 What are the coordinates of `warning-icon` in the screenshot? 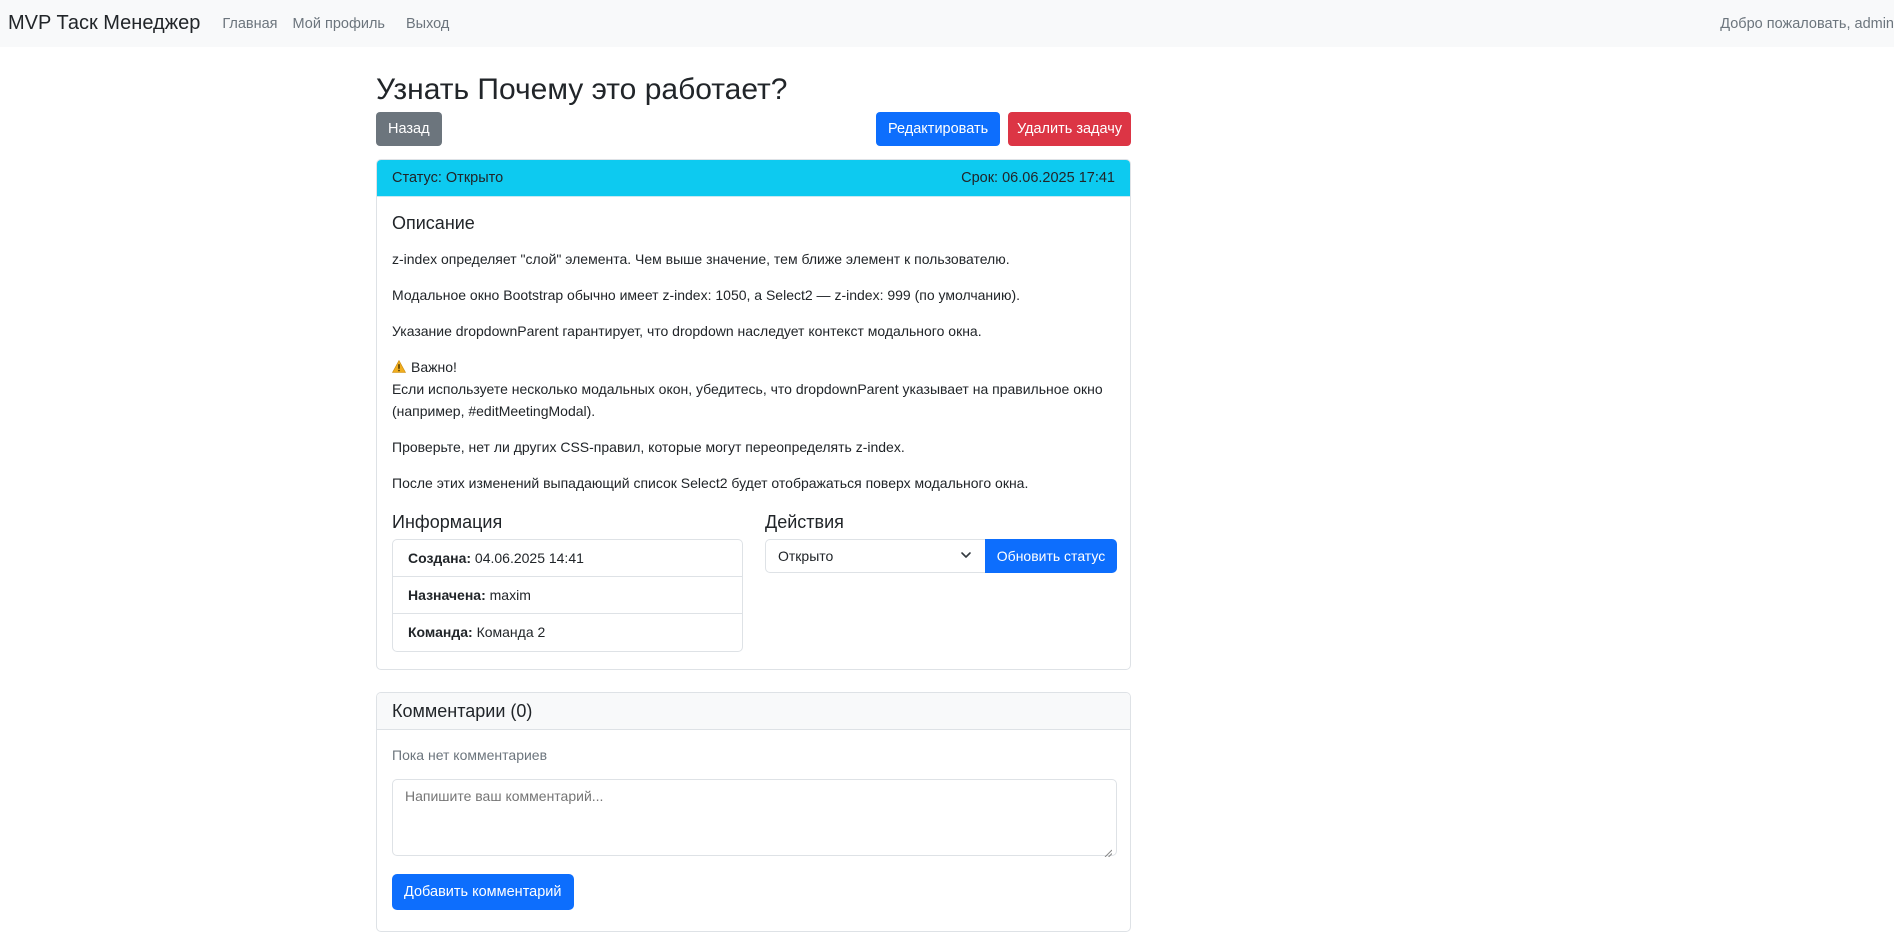 It's located at (399, 366).